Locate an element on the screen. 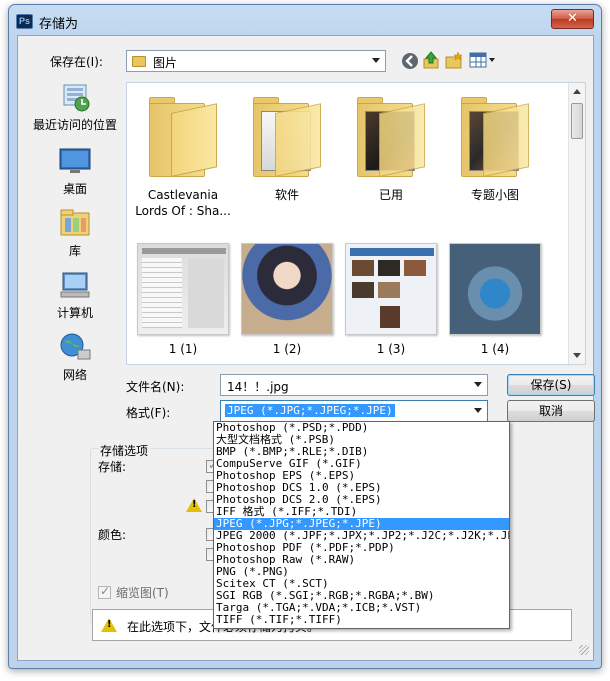 The image size is (610, 681). network-icon is located at coordinates (75, 347).